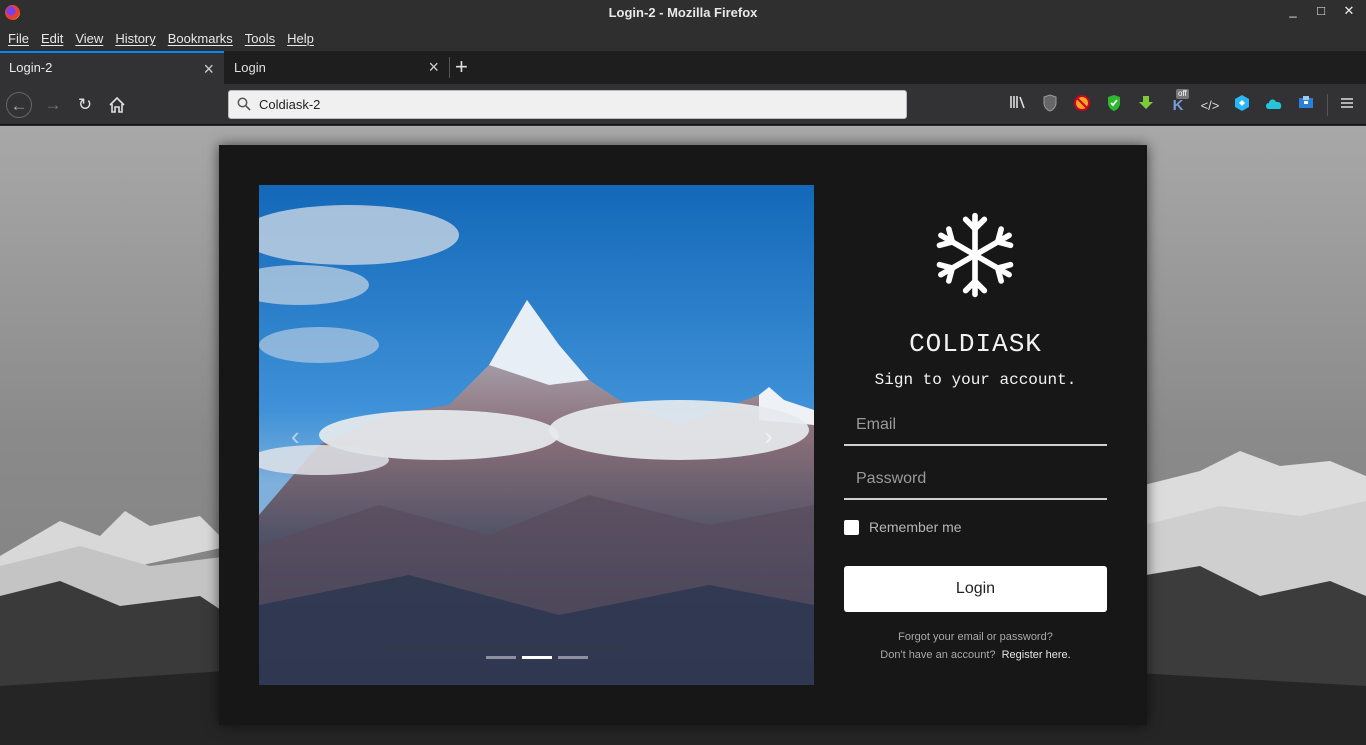  What do you see at coordinates (1327, 105) in the screenshot?
I see `toolbar-separator` at bounding box center [1327, 105].